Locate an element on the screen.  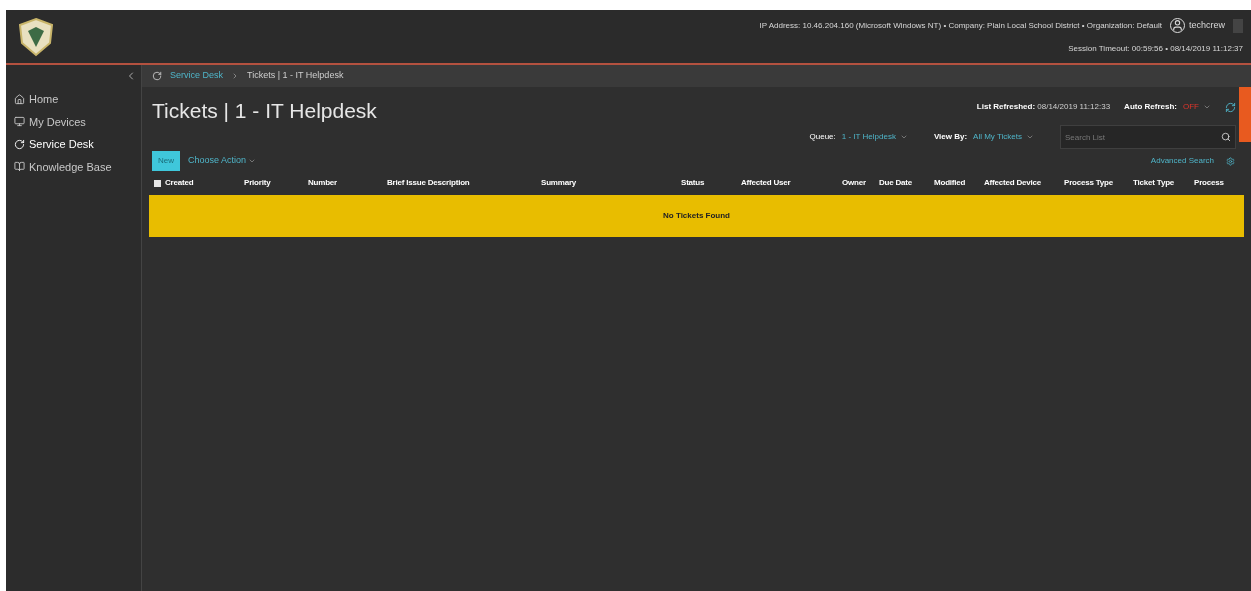
column-header: Due Date is located at coordinates (896, 183).